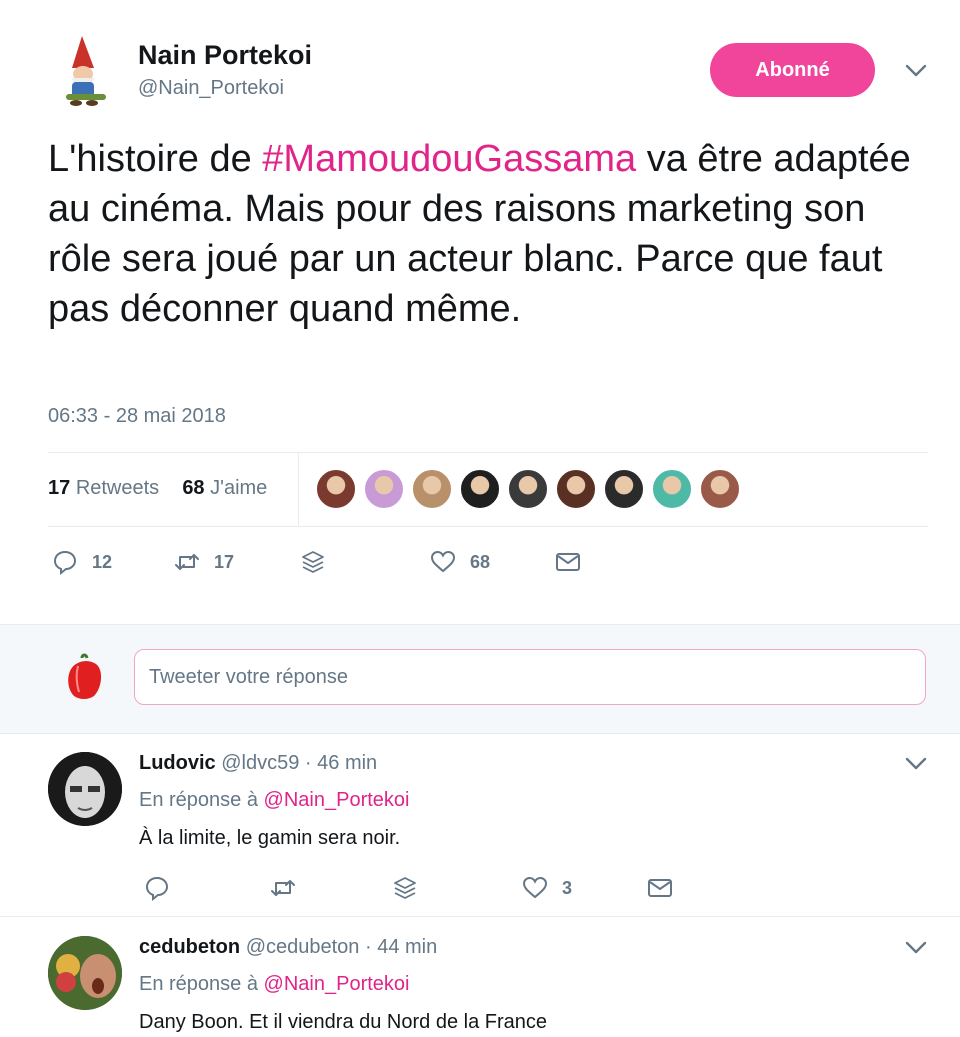 The width and height of the screenshot is (960, 1037). What do you see at coordinates (155, 159) in the screenshot?
I see `tweet-text-start: L'histoire de` at bounding box center [155, 159].